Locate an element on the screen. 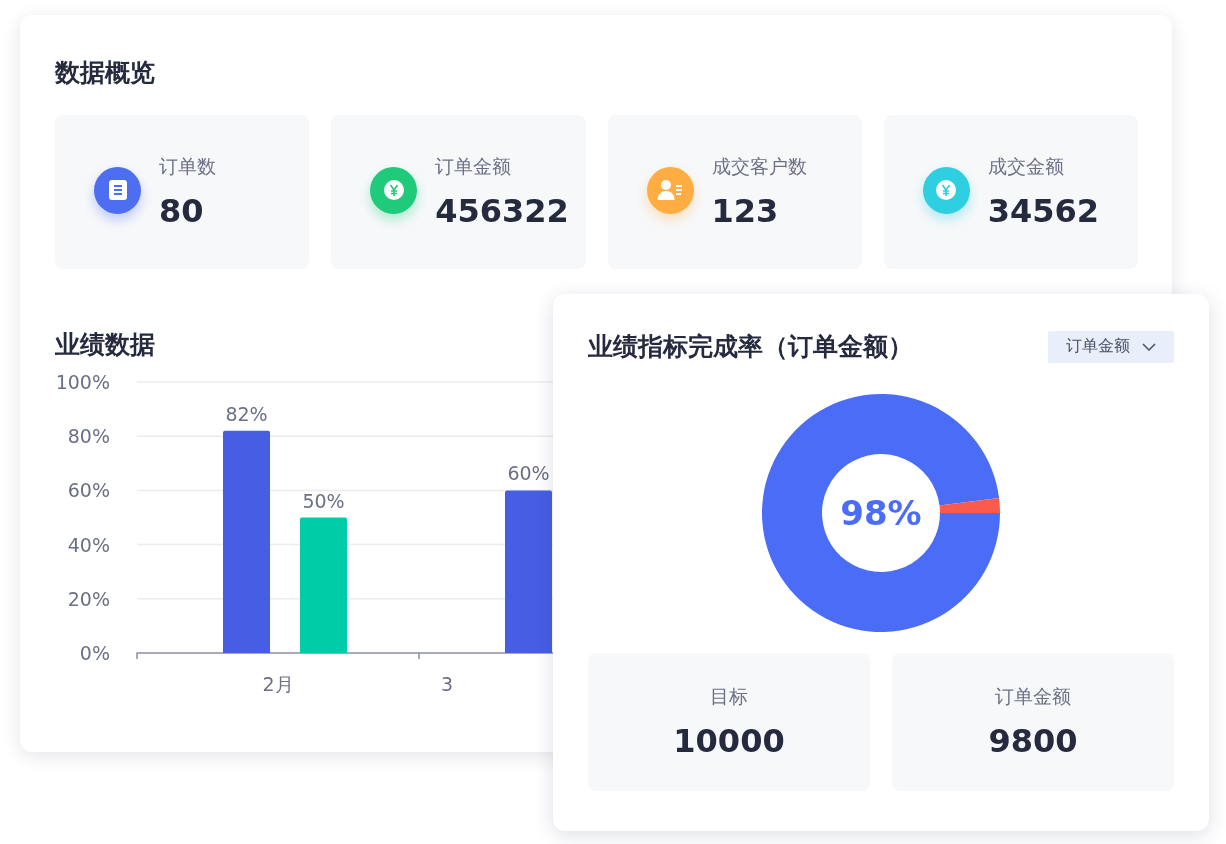 The image size is (1226, 844). bar-value-label: 60% is located at coordinates (528, 473).